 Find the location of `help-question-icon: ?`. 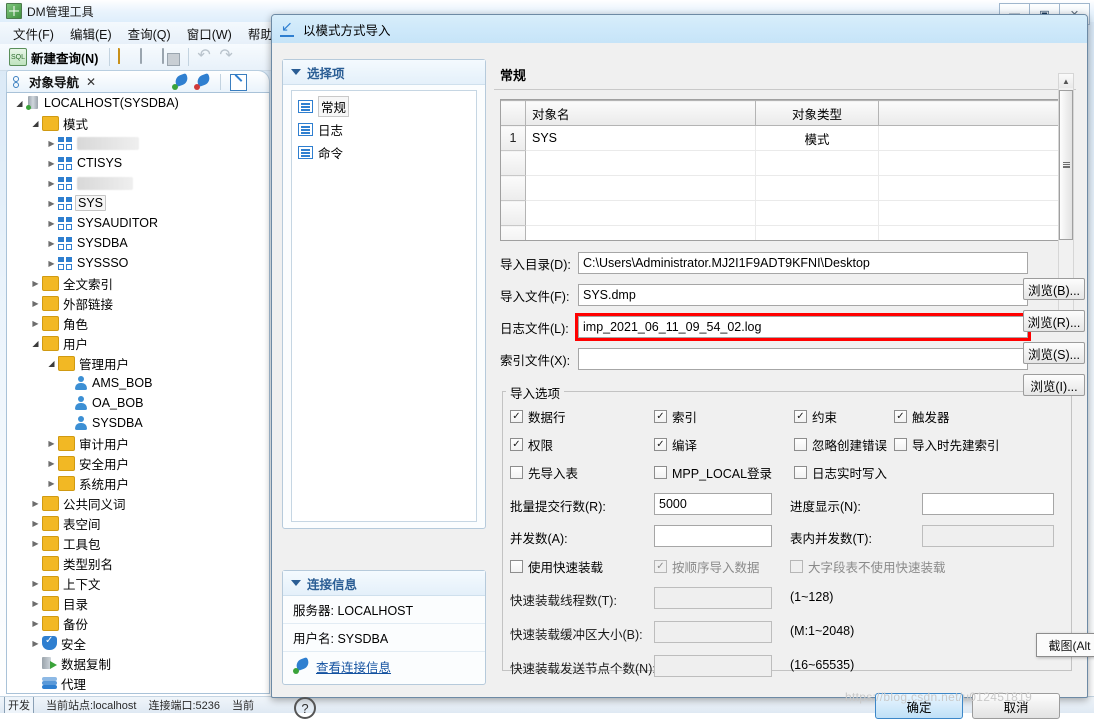

help-question-icon: ? is located at coordinates (305, 708).